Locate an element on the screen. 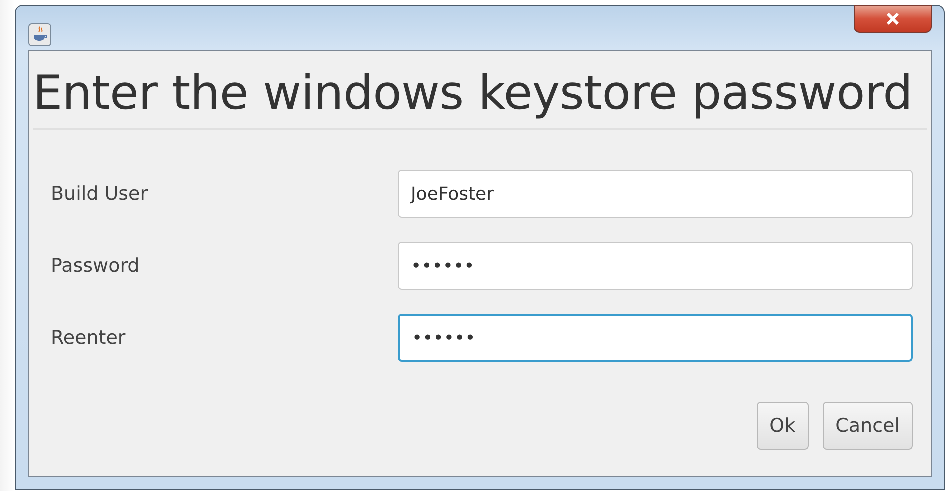 This screenshot has width=950, height=491. coffee-cup-icon is located at coordinates (40, 35).